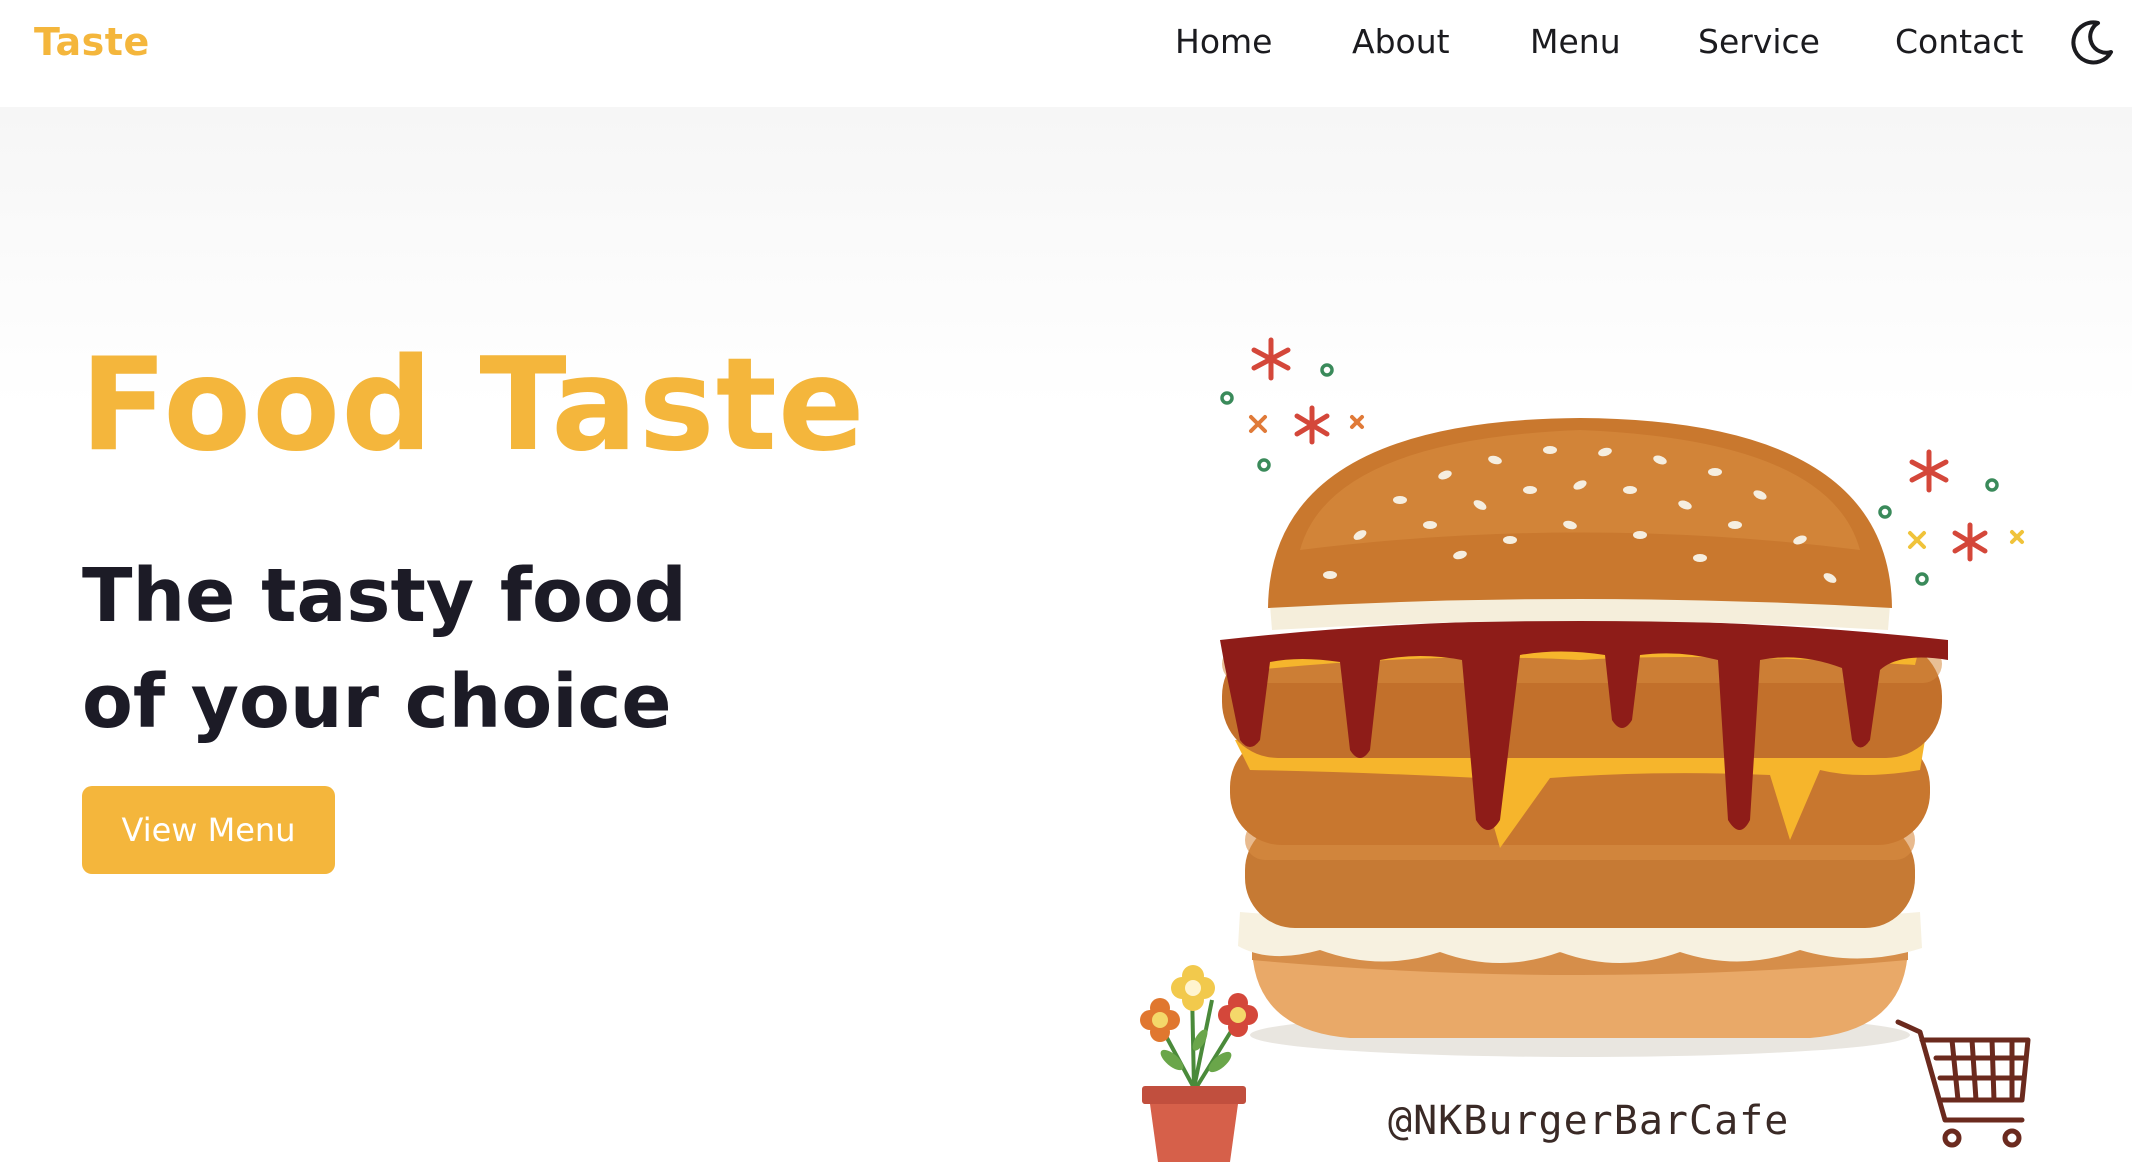  Describe the element at coordinates (1401, 41) in the screenshot. I see `nav-link-about: About` at that location.